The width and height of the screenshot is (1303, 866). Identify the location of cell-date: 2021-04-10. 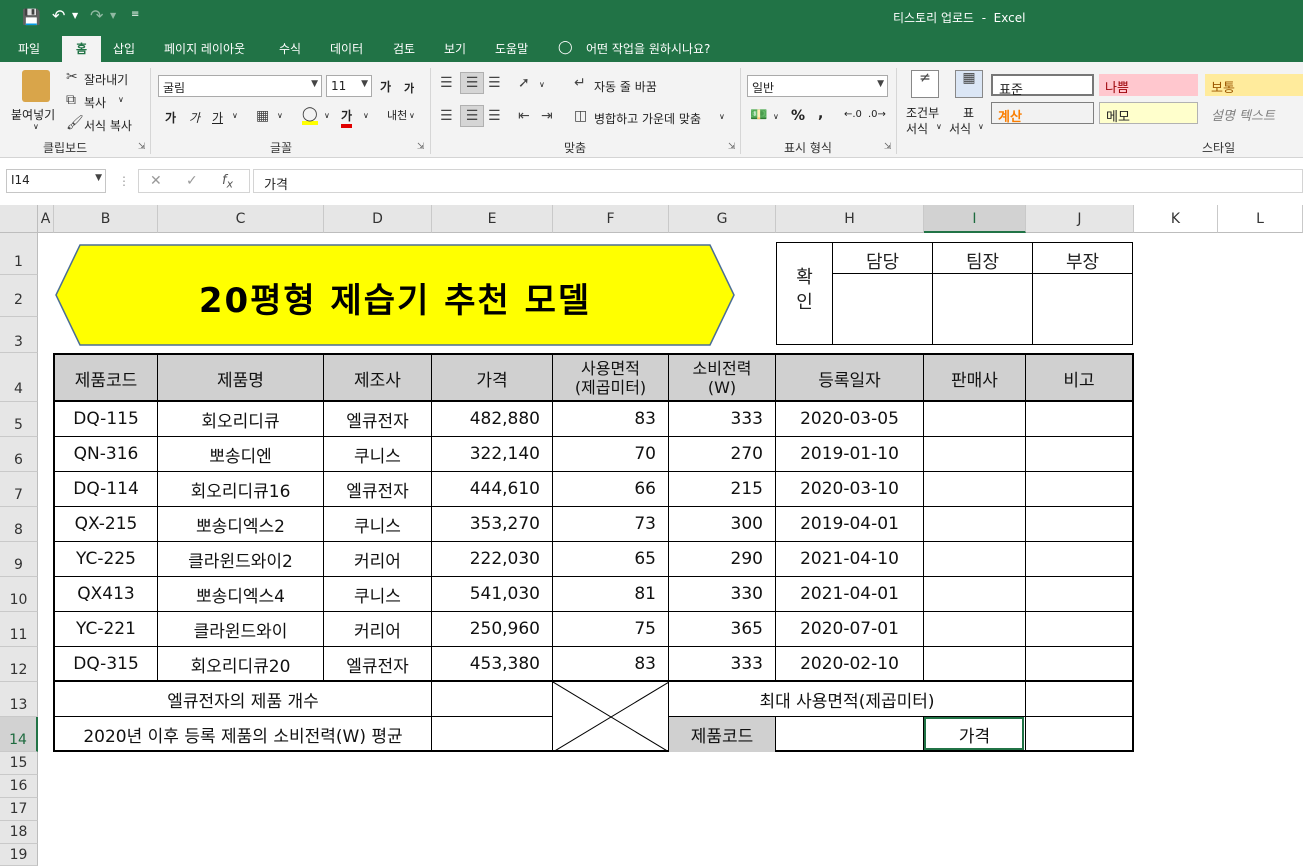
(850, 559).